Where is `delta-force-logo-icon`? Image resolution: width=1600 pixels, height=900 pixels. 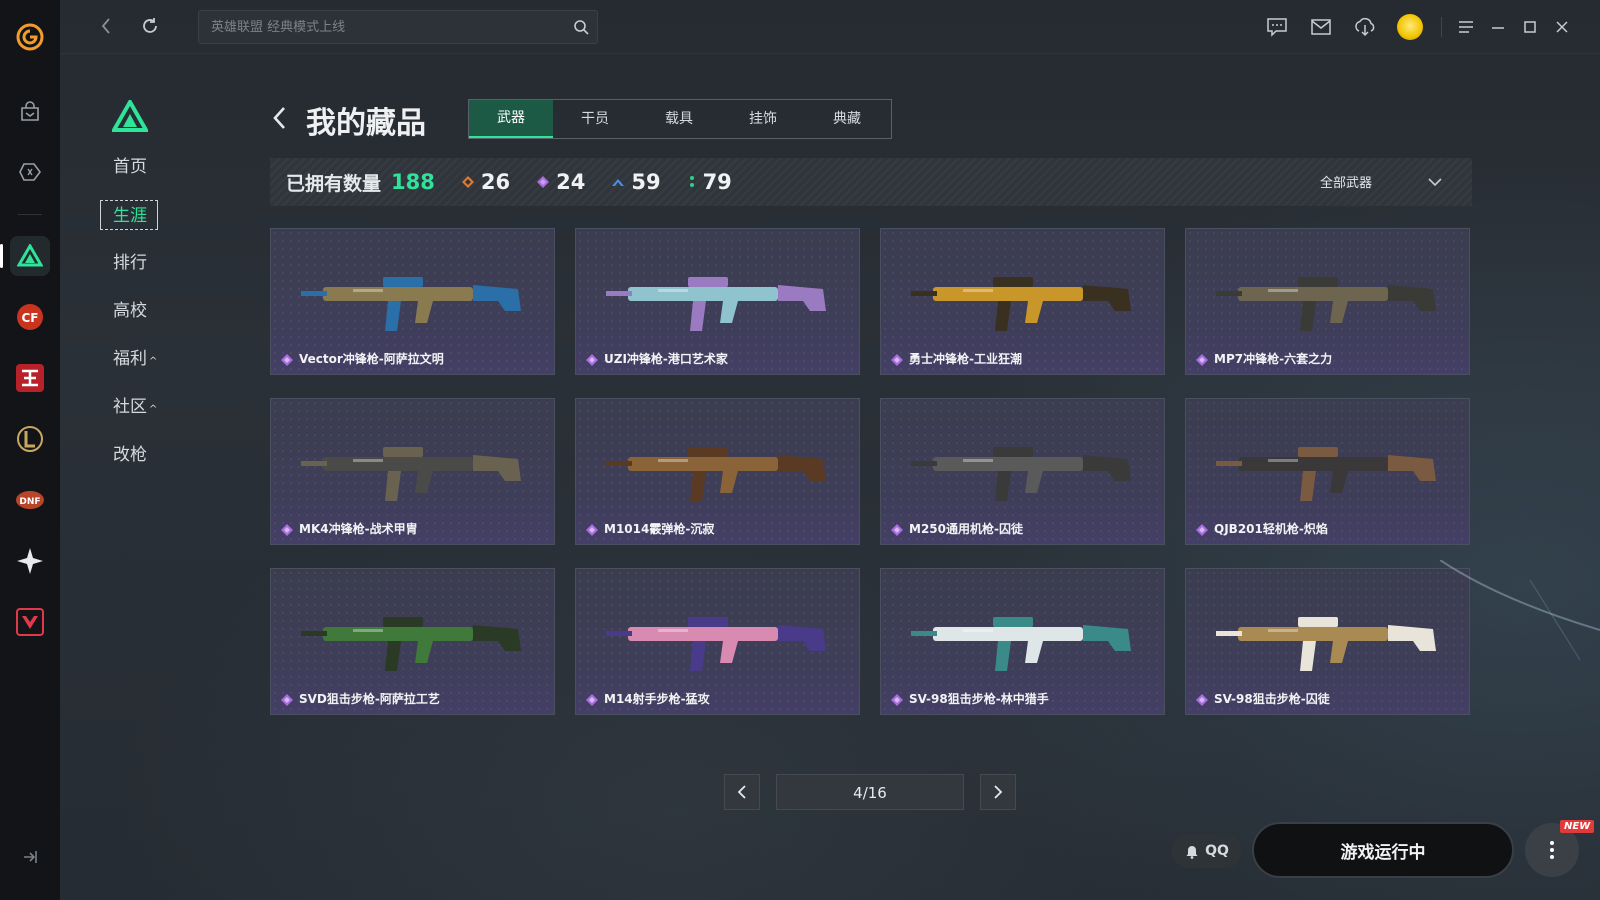
delta-force-logo-icon is located at coordinates (130, 114).